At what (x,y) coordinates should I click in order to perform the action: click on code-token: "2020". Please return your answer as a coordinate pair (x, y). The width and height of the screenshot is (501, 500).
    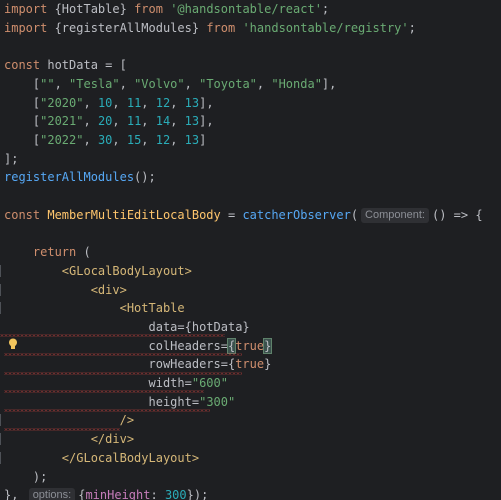
    Looking at the image, I should click on (62, 102).